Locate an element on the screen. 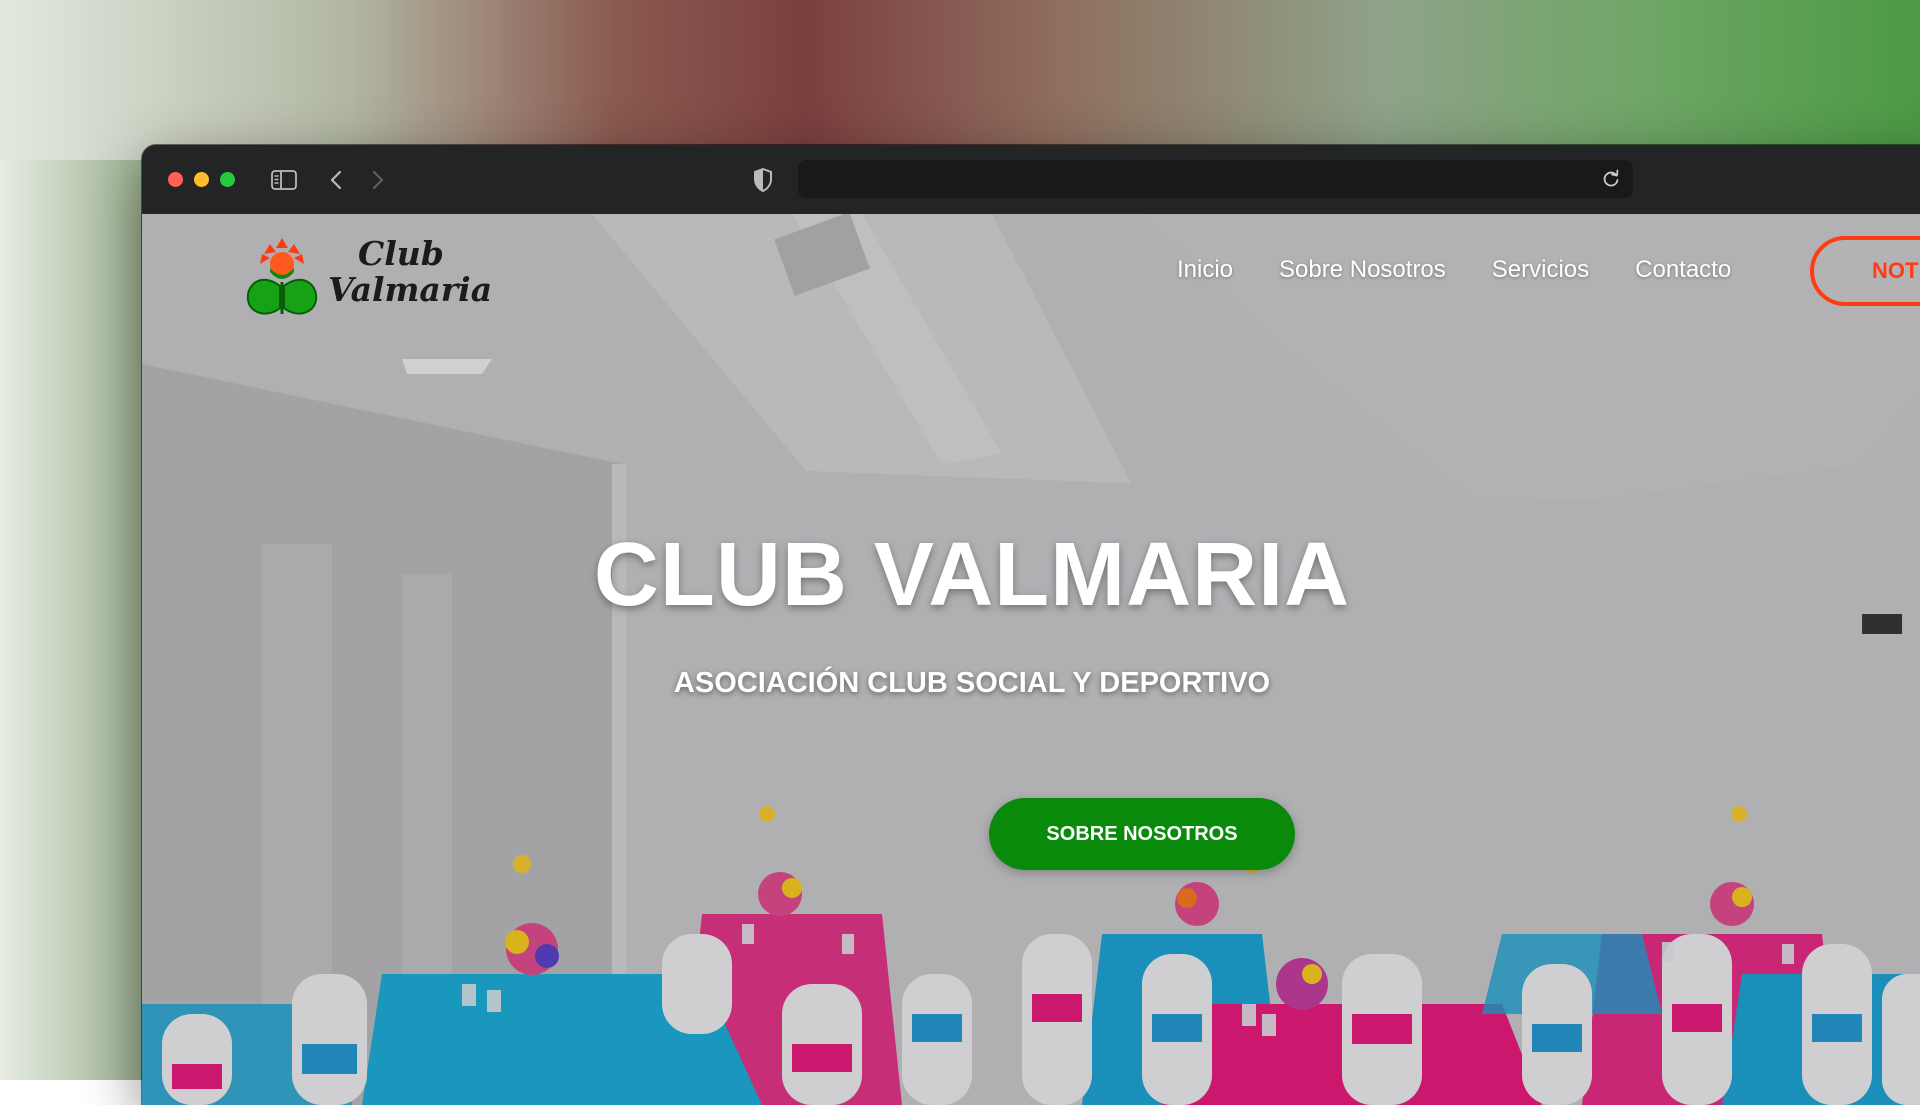 This screenshot has height=1105, width=1920. logo-line-1: Club is located at coordinates (401, 253).